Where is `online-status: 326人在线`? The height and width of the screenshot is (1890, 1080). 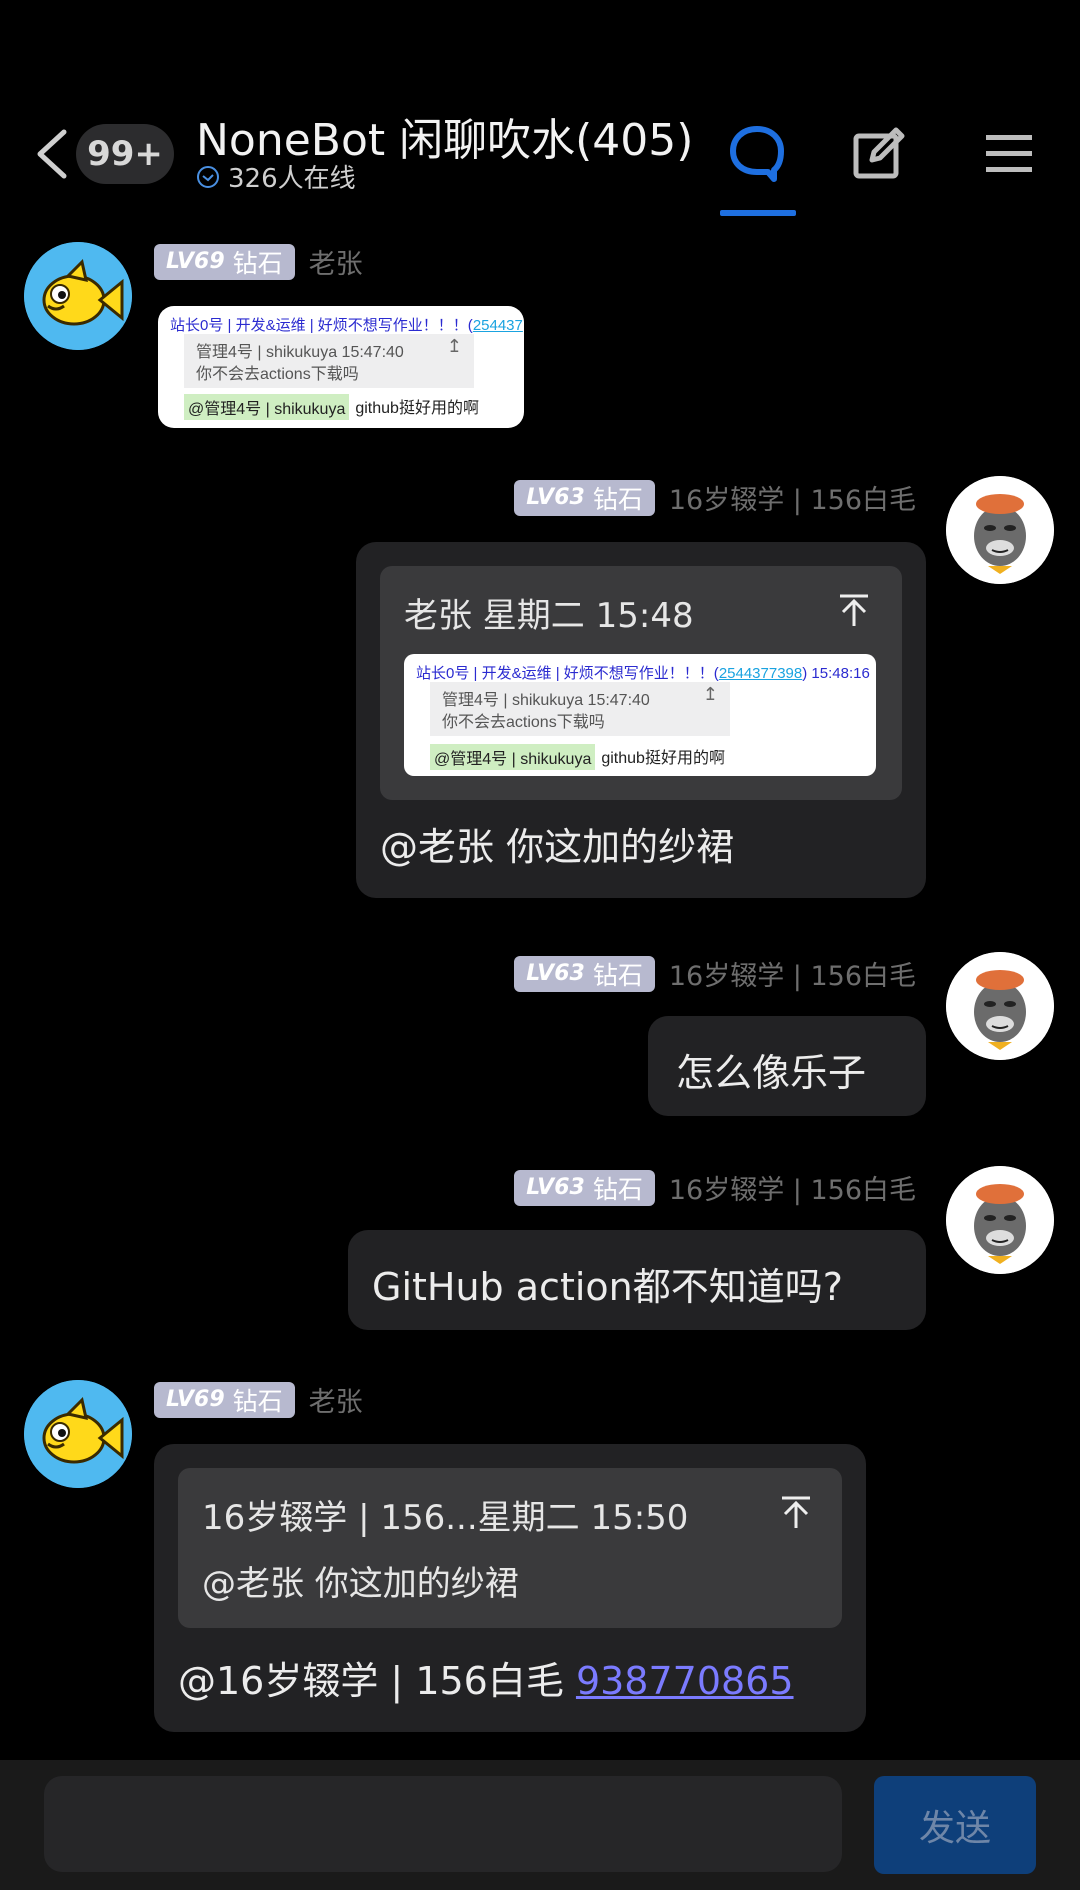 online-status: 326人在线 is located at coordinates (276, 176).